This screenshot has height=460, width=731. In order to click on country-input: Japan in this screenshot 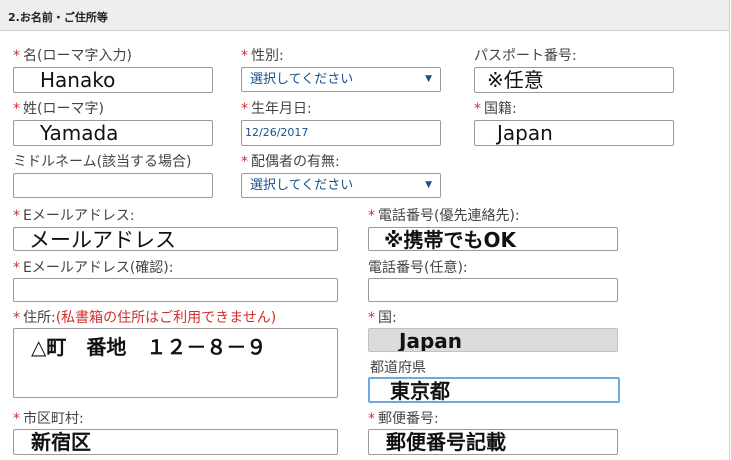, I will do `click(493, 340)`.